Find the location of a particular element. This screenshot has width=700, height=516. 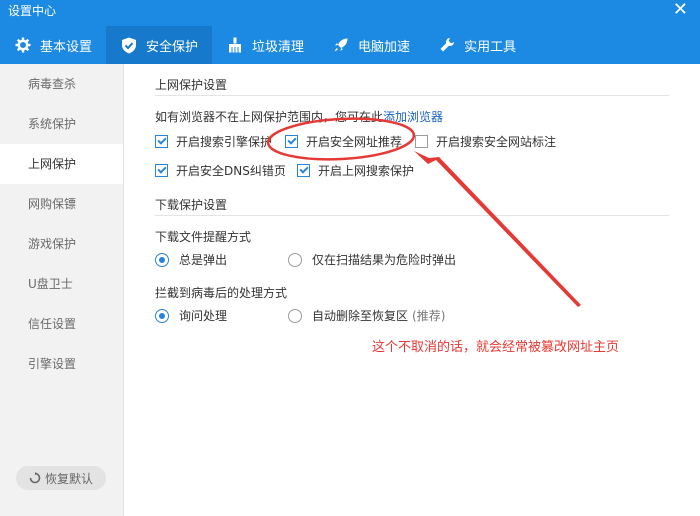

tab-label: 实用工具 is located at coordinates (490, 47).